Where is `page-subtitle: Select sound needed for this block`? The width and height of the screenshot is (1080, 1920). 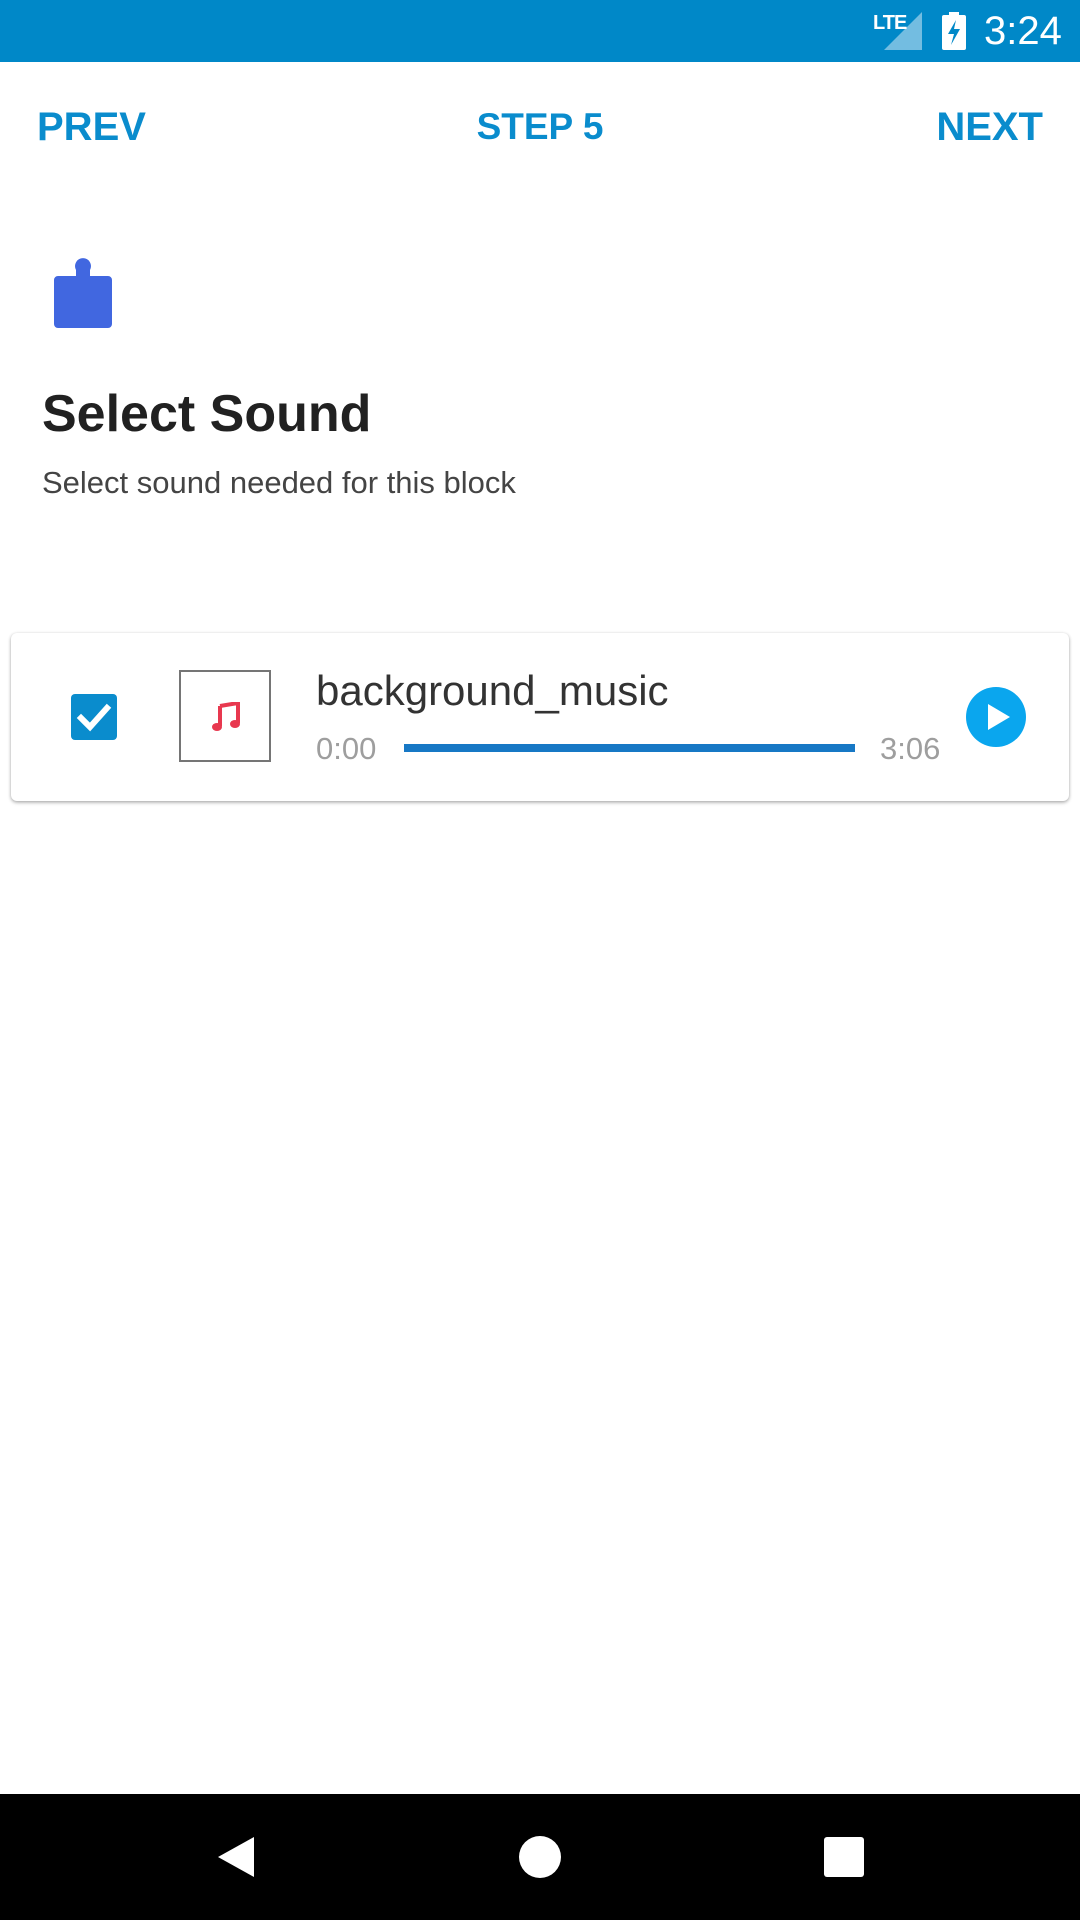
page-subtitle: Select sound needed for this block is located at coordinates (279, 482).